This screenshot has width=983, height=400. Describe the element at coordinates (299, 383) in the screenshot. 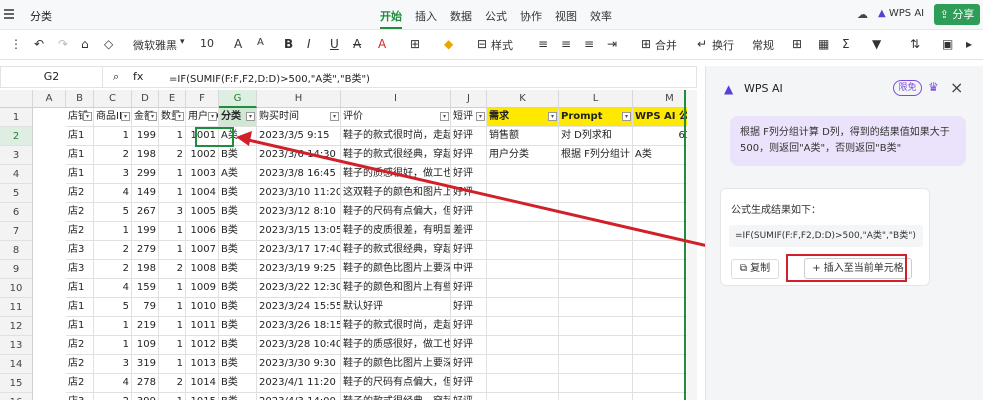

I see `table-cell: 2023/4/1 11:20` at that location.